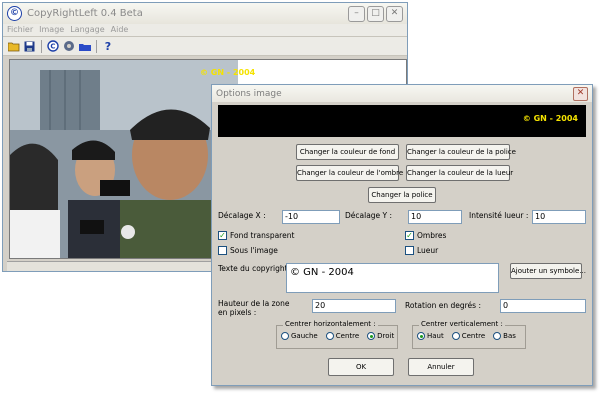  What do you see at coordinates (311, 217) in the screenshot?
I see `offset-x-field: -10` at bounding box center [311, 217].